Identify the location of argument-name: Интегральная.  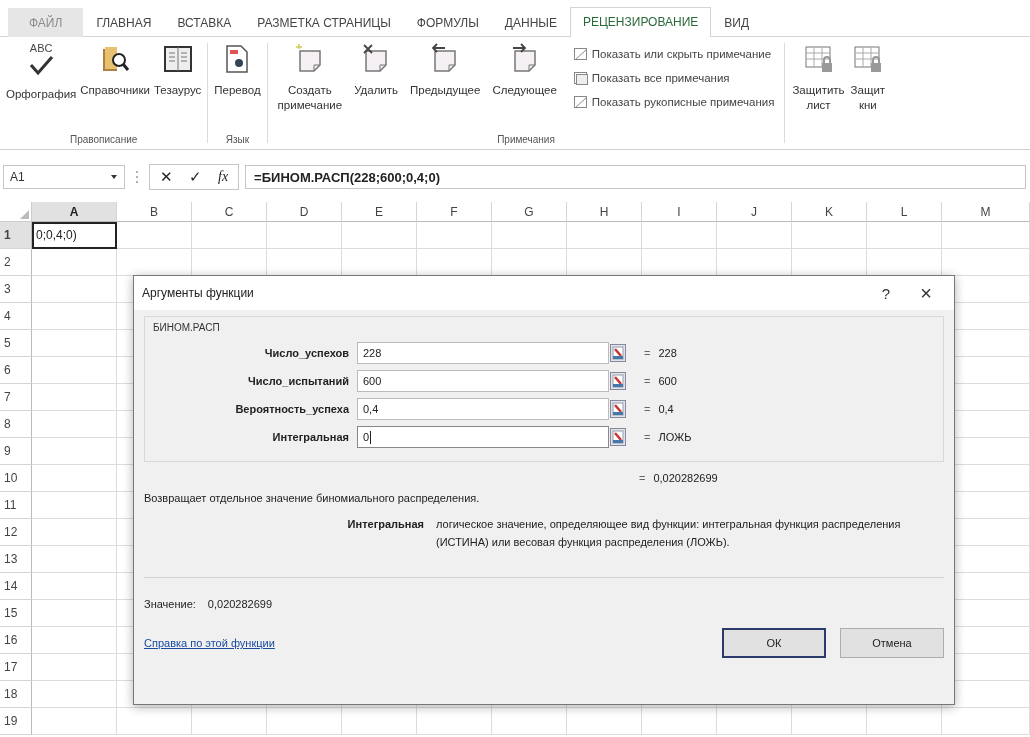
(385, 525).